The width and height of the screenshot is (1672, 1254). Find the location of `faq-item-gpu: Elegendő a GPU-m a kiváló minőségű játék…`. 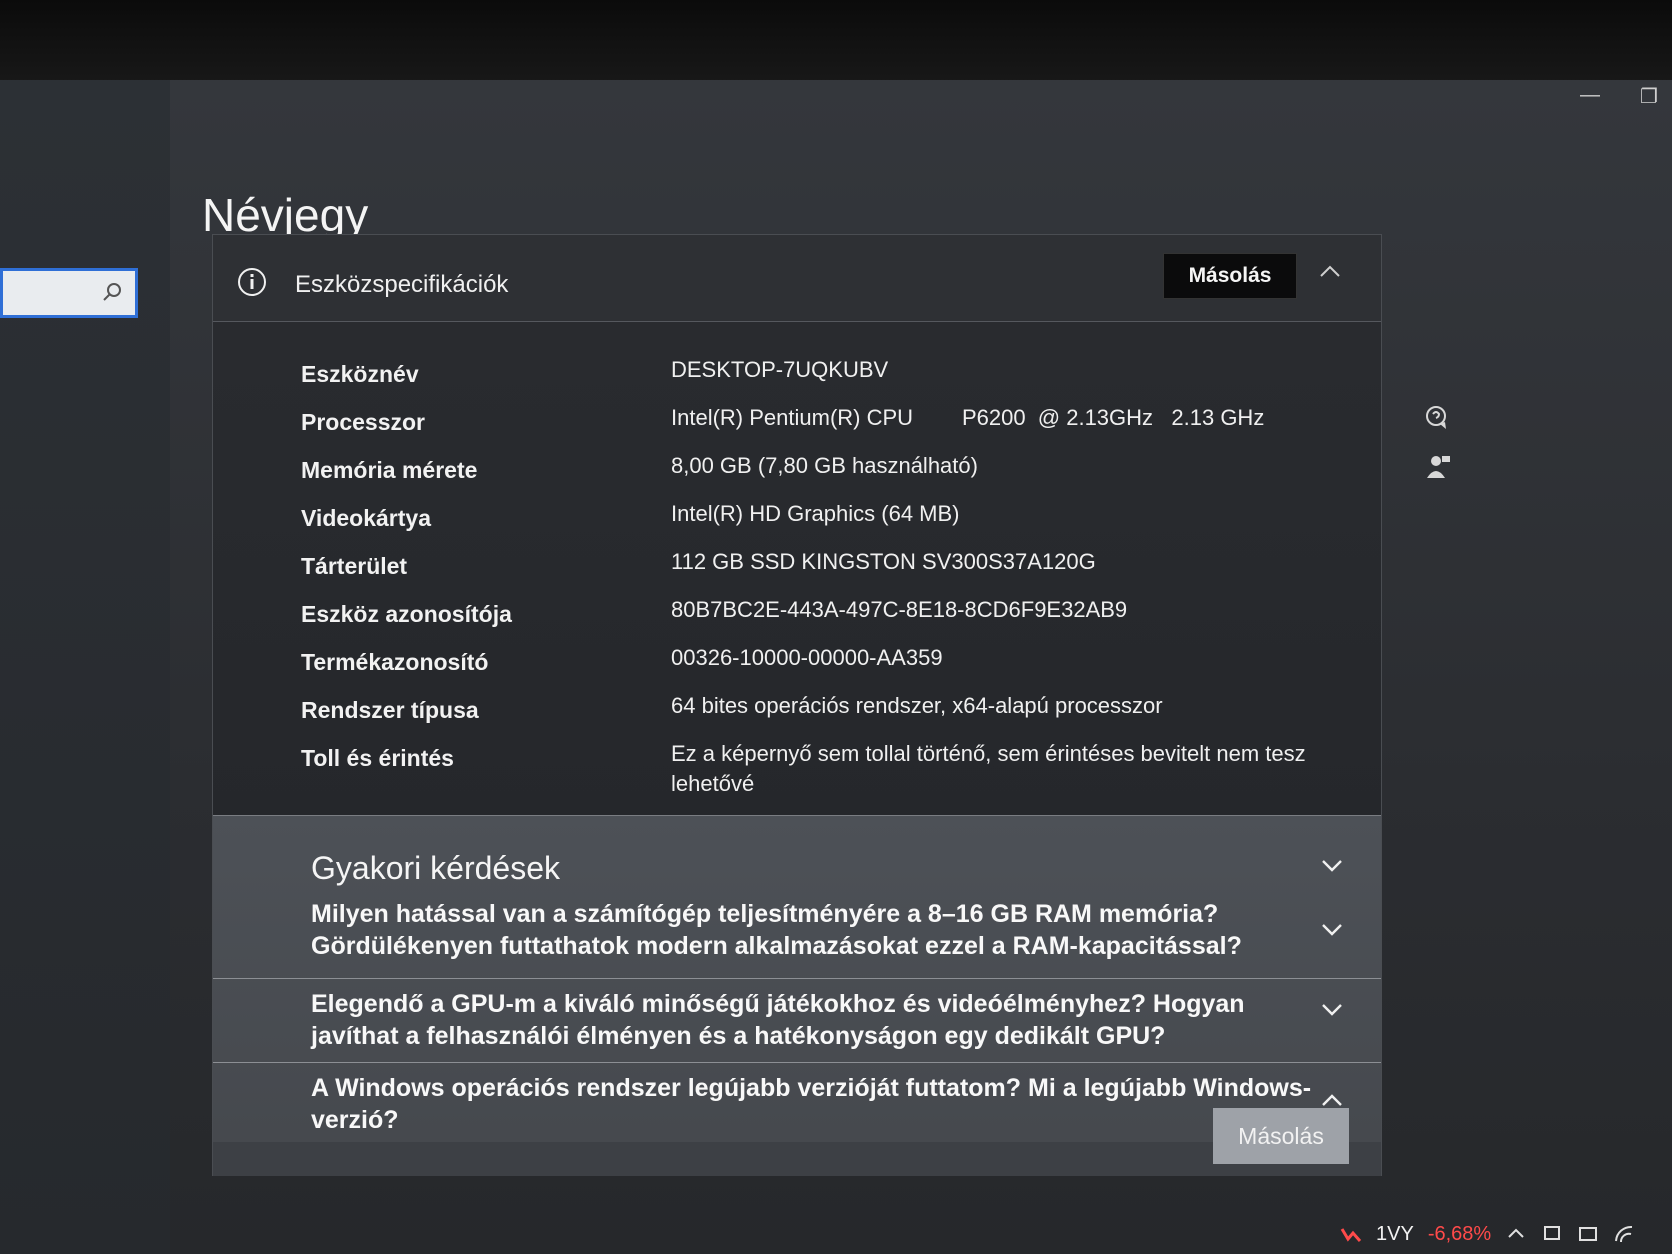

faq-item-gpu: Elegendő a GPU-m a kiváló minőségű játék… is located at coordinates (821, 1020).